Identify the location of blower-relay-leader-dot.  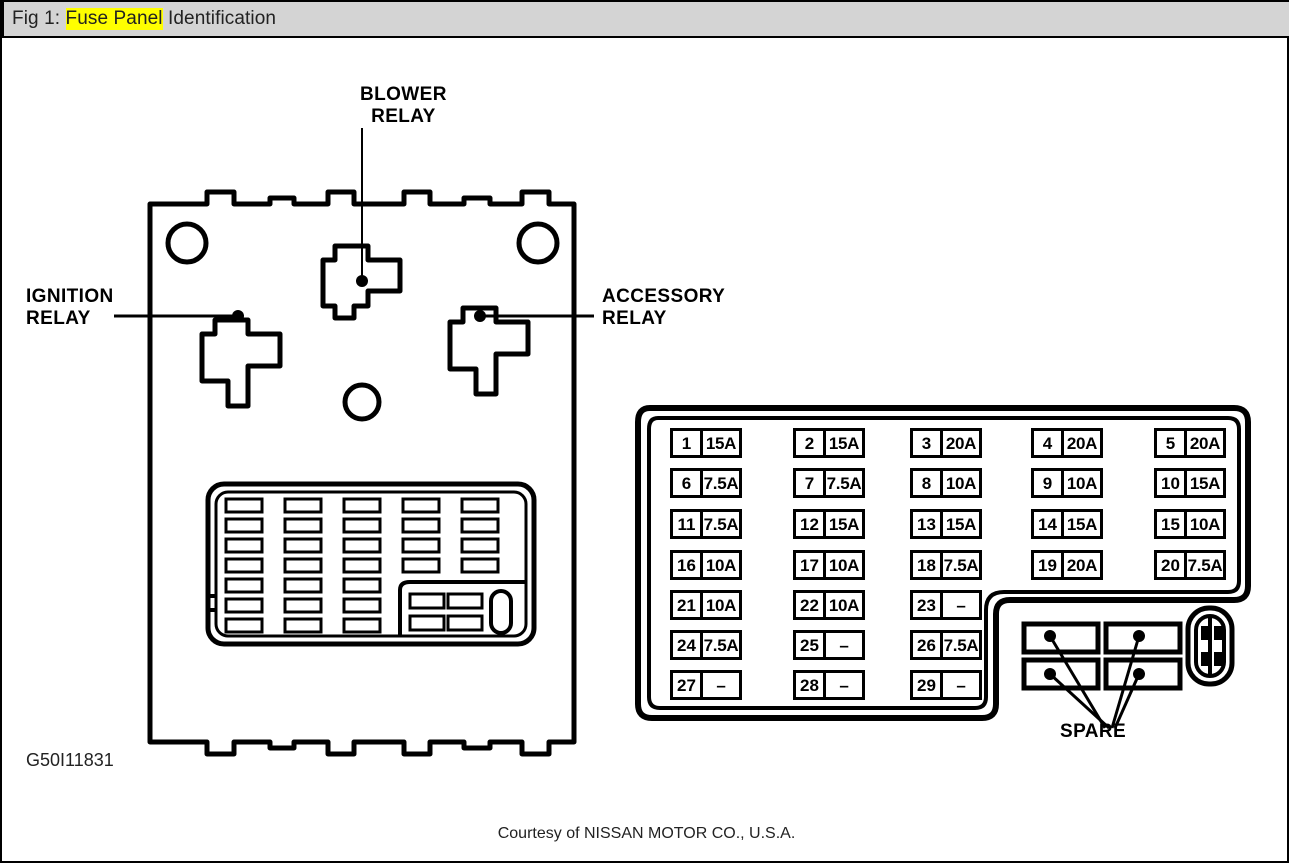
(362, 281).